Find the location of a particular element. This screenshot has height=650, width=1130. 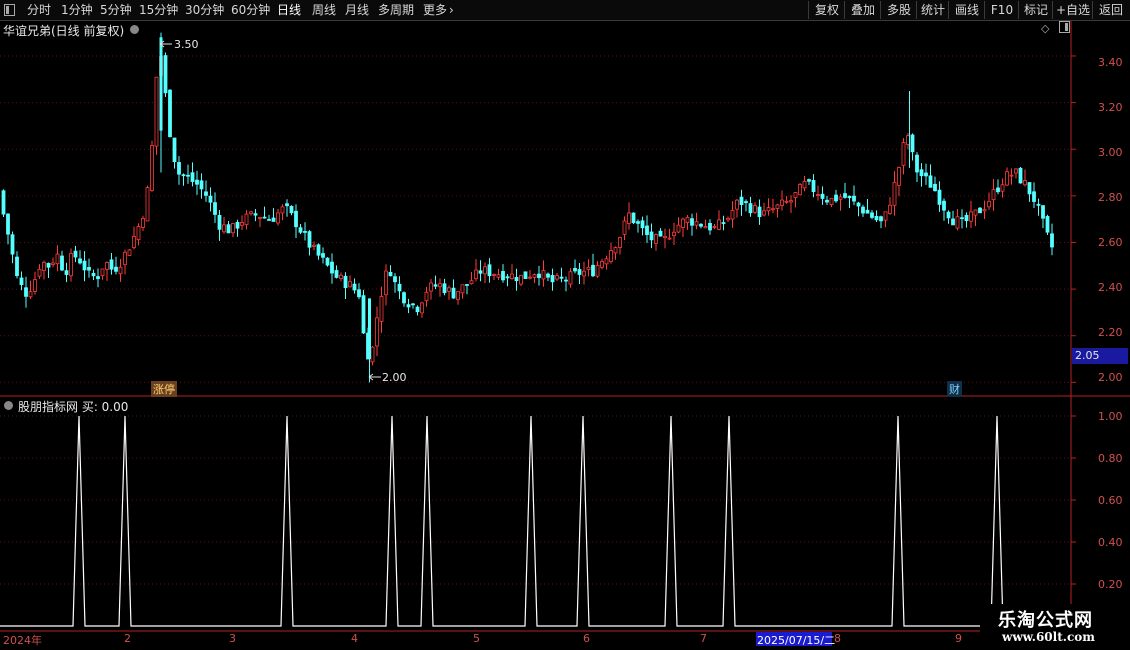

limit-up-marker: 涨停 is located at coordinates (164, 389).